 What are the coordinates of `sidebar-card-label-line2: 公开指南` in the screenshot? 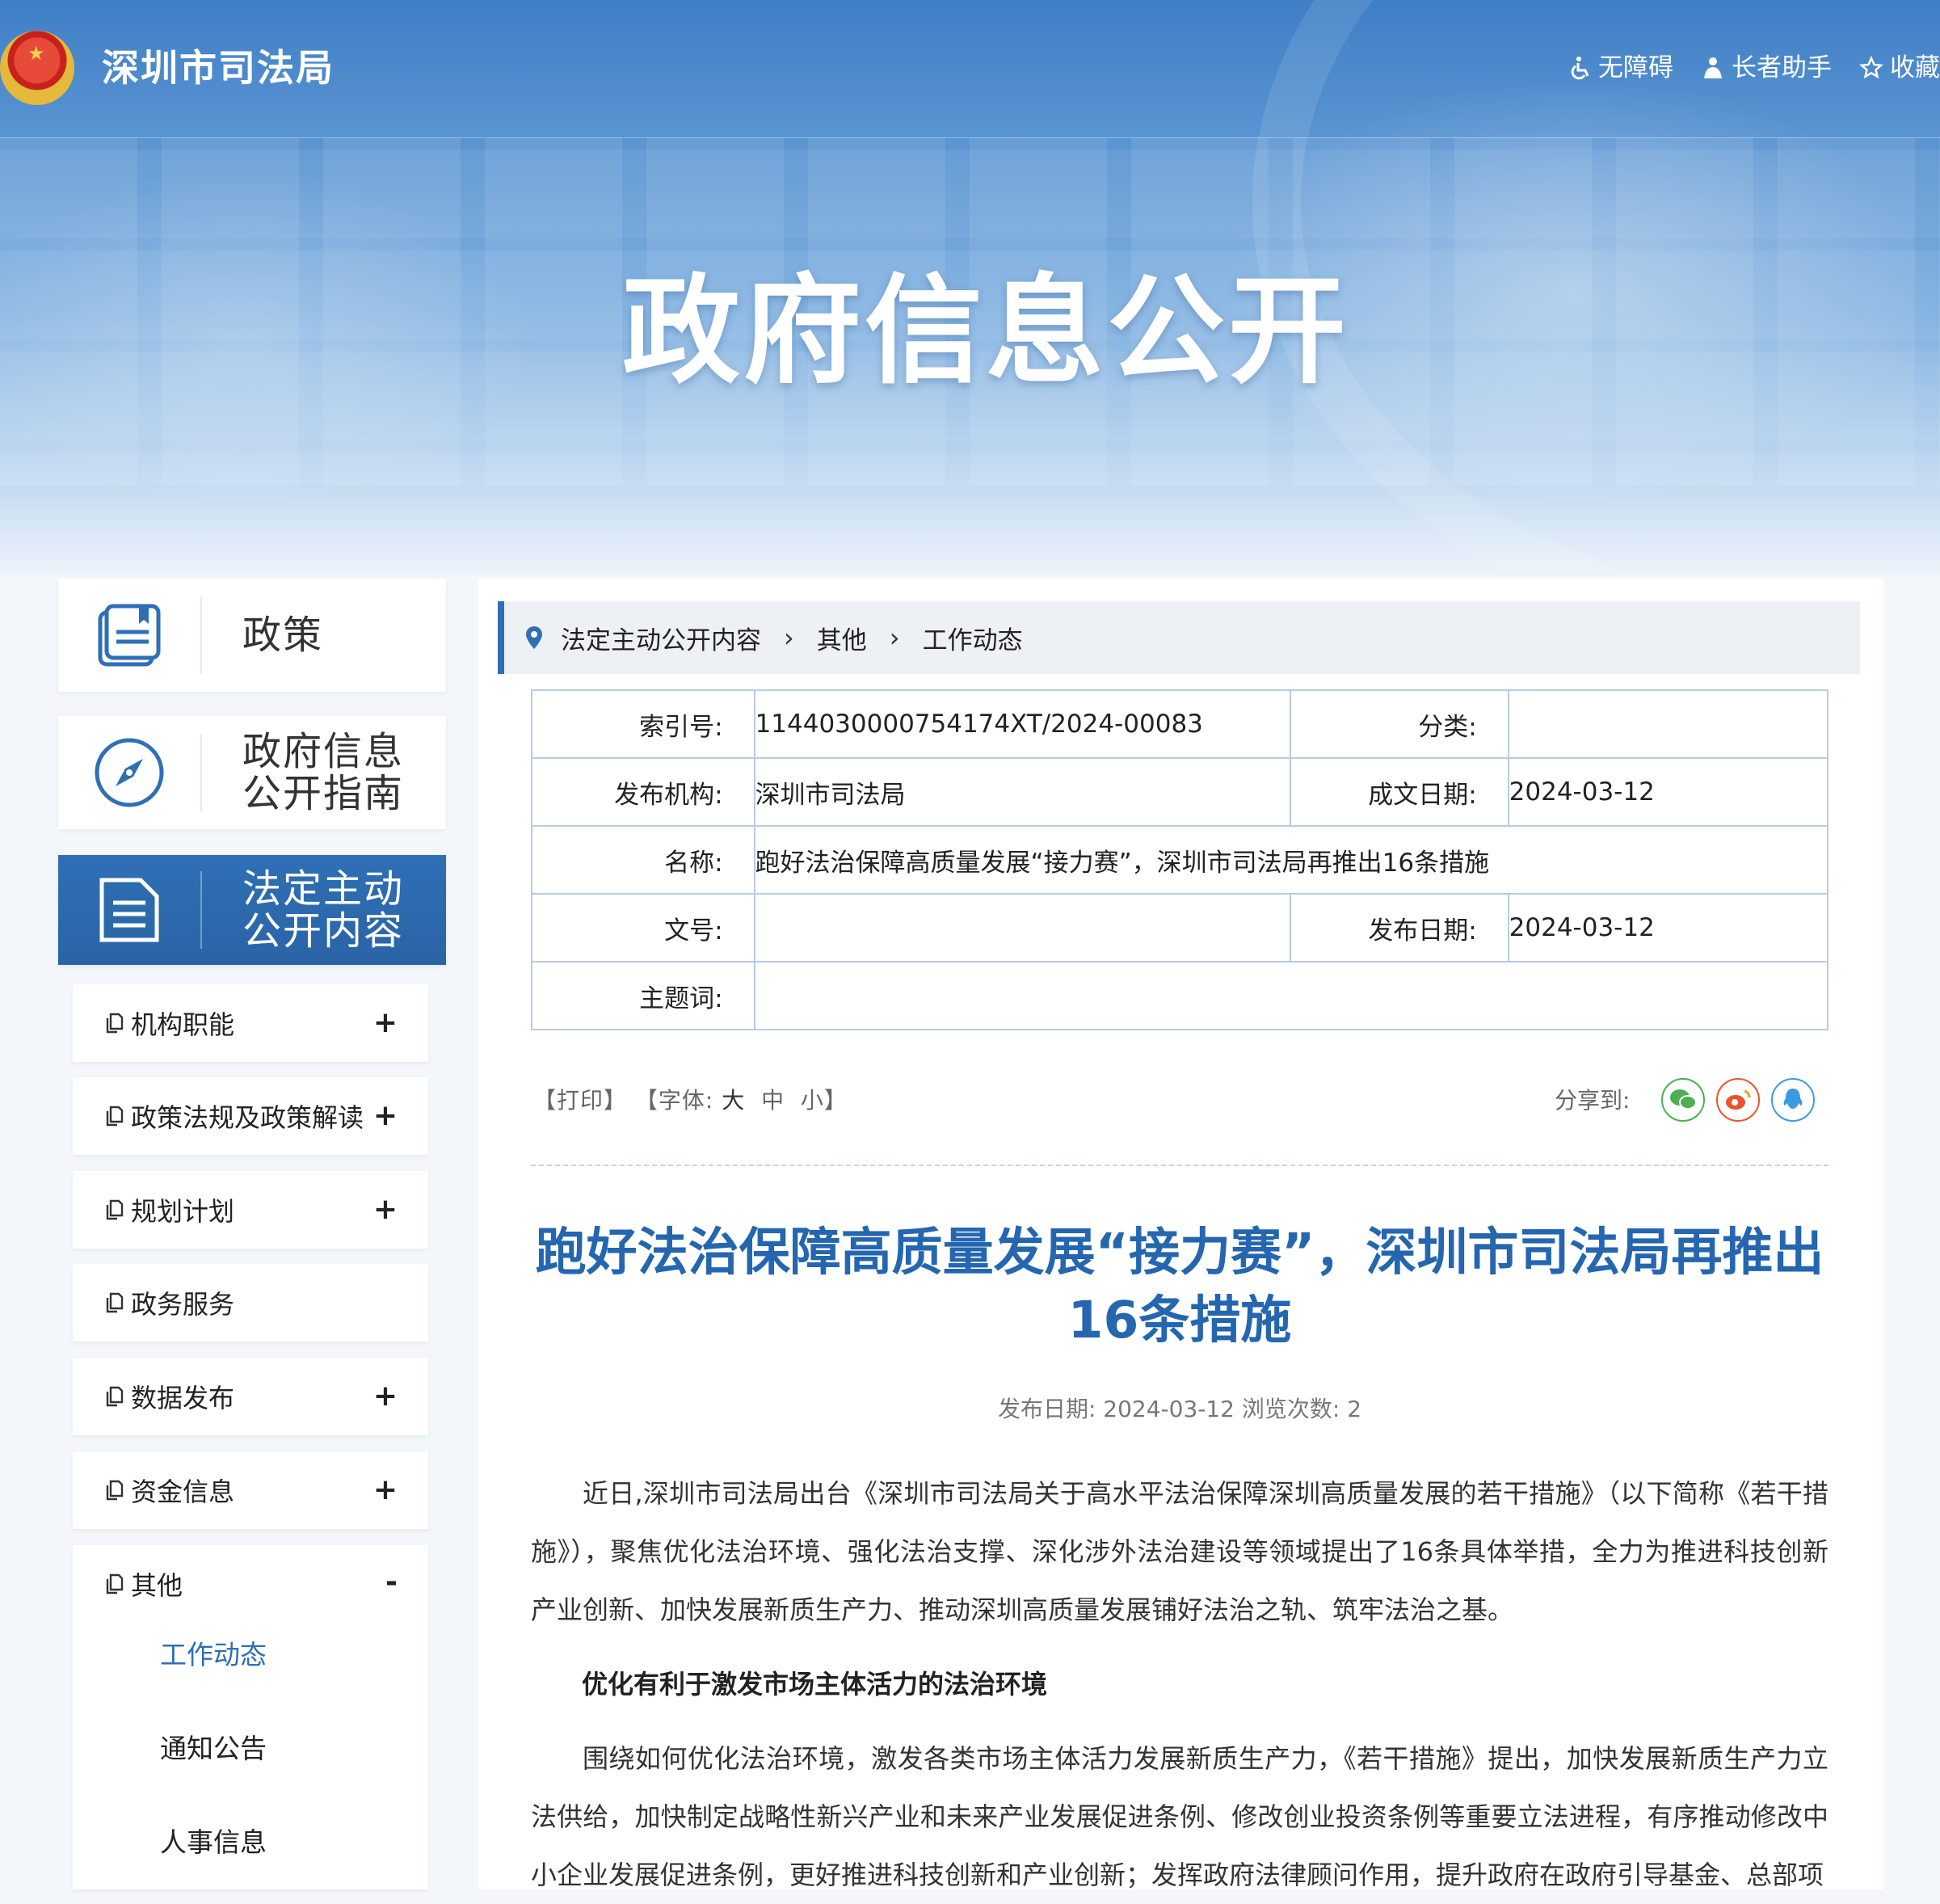 It's located at (323, 793).